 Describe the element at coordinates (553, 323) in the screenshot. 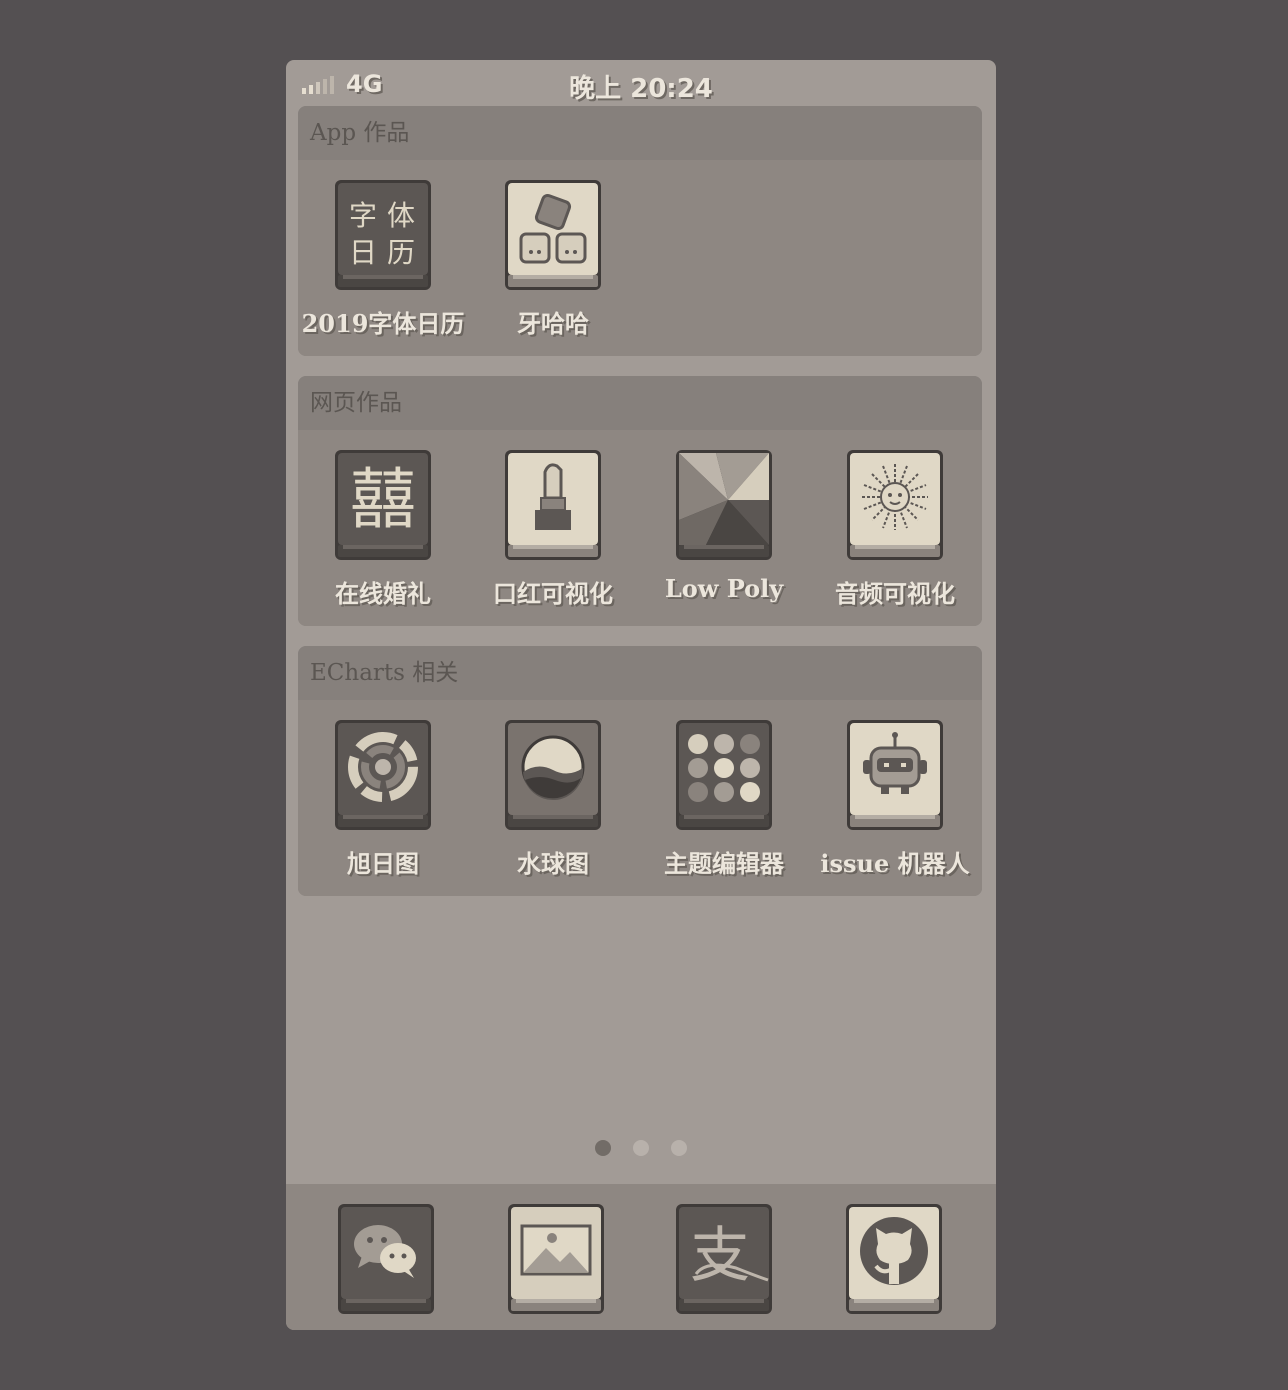

I see `app-label: 牙哈哈` at that location.